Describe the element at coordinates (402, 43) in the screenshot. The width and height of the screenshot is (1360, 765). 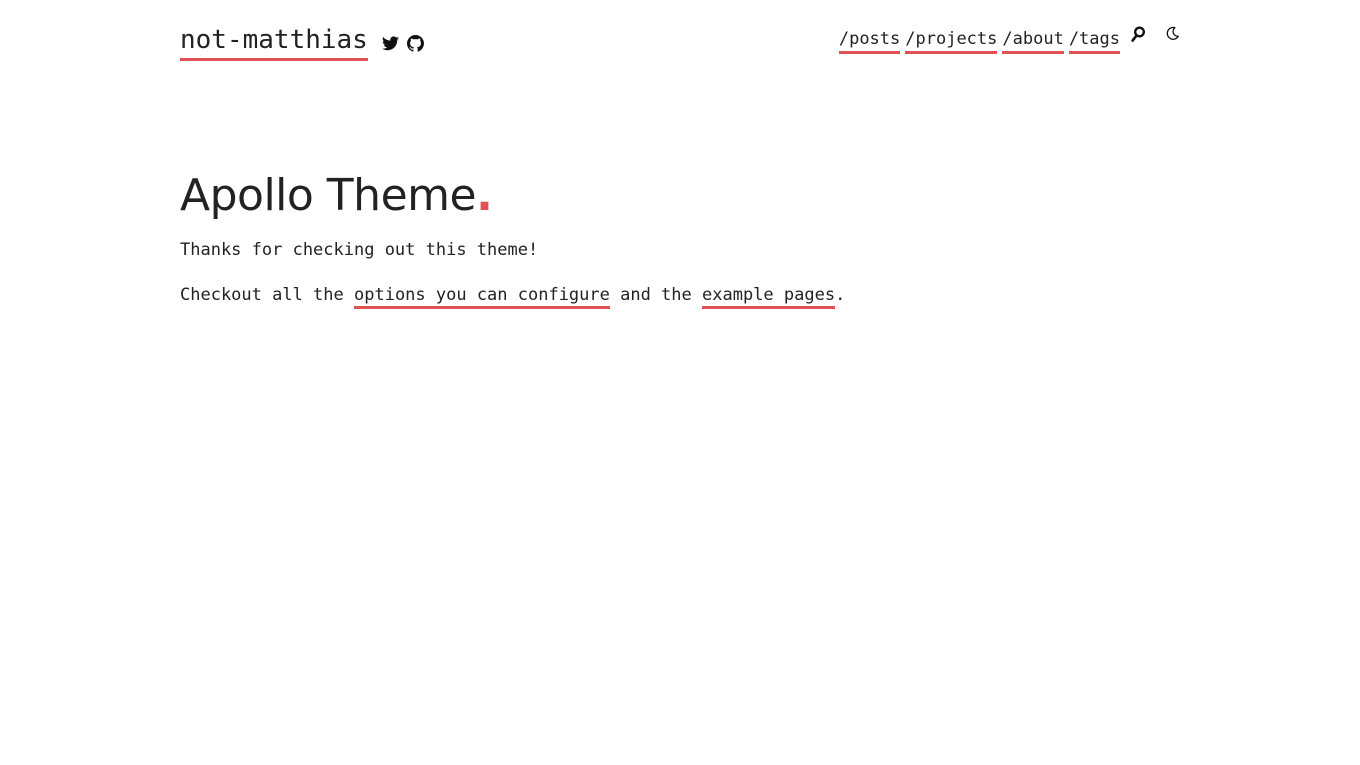
I see `social-links` at that location.